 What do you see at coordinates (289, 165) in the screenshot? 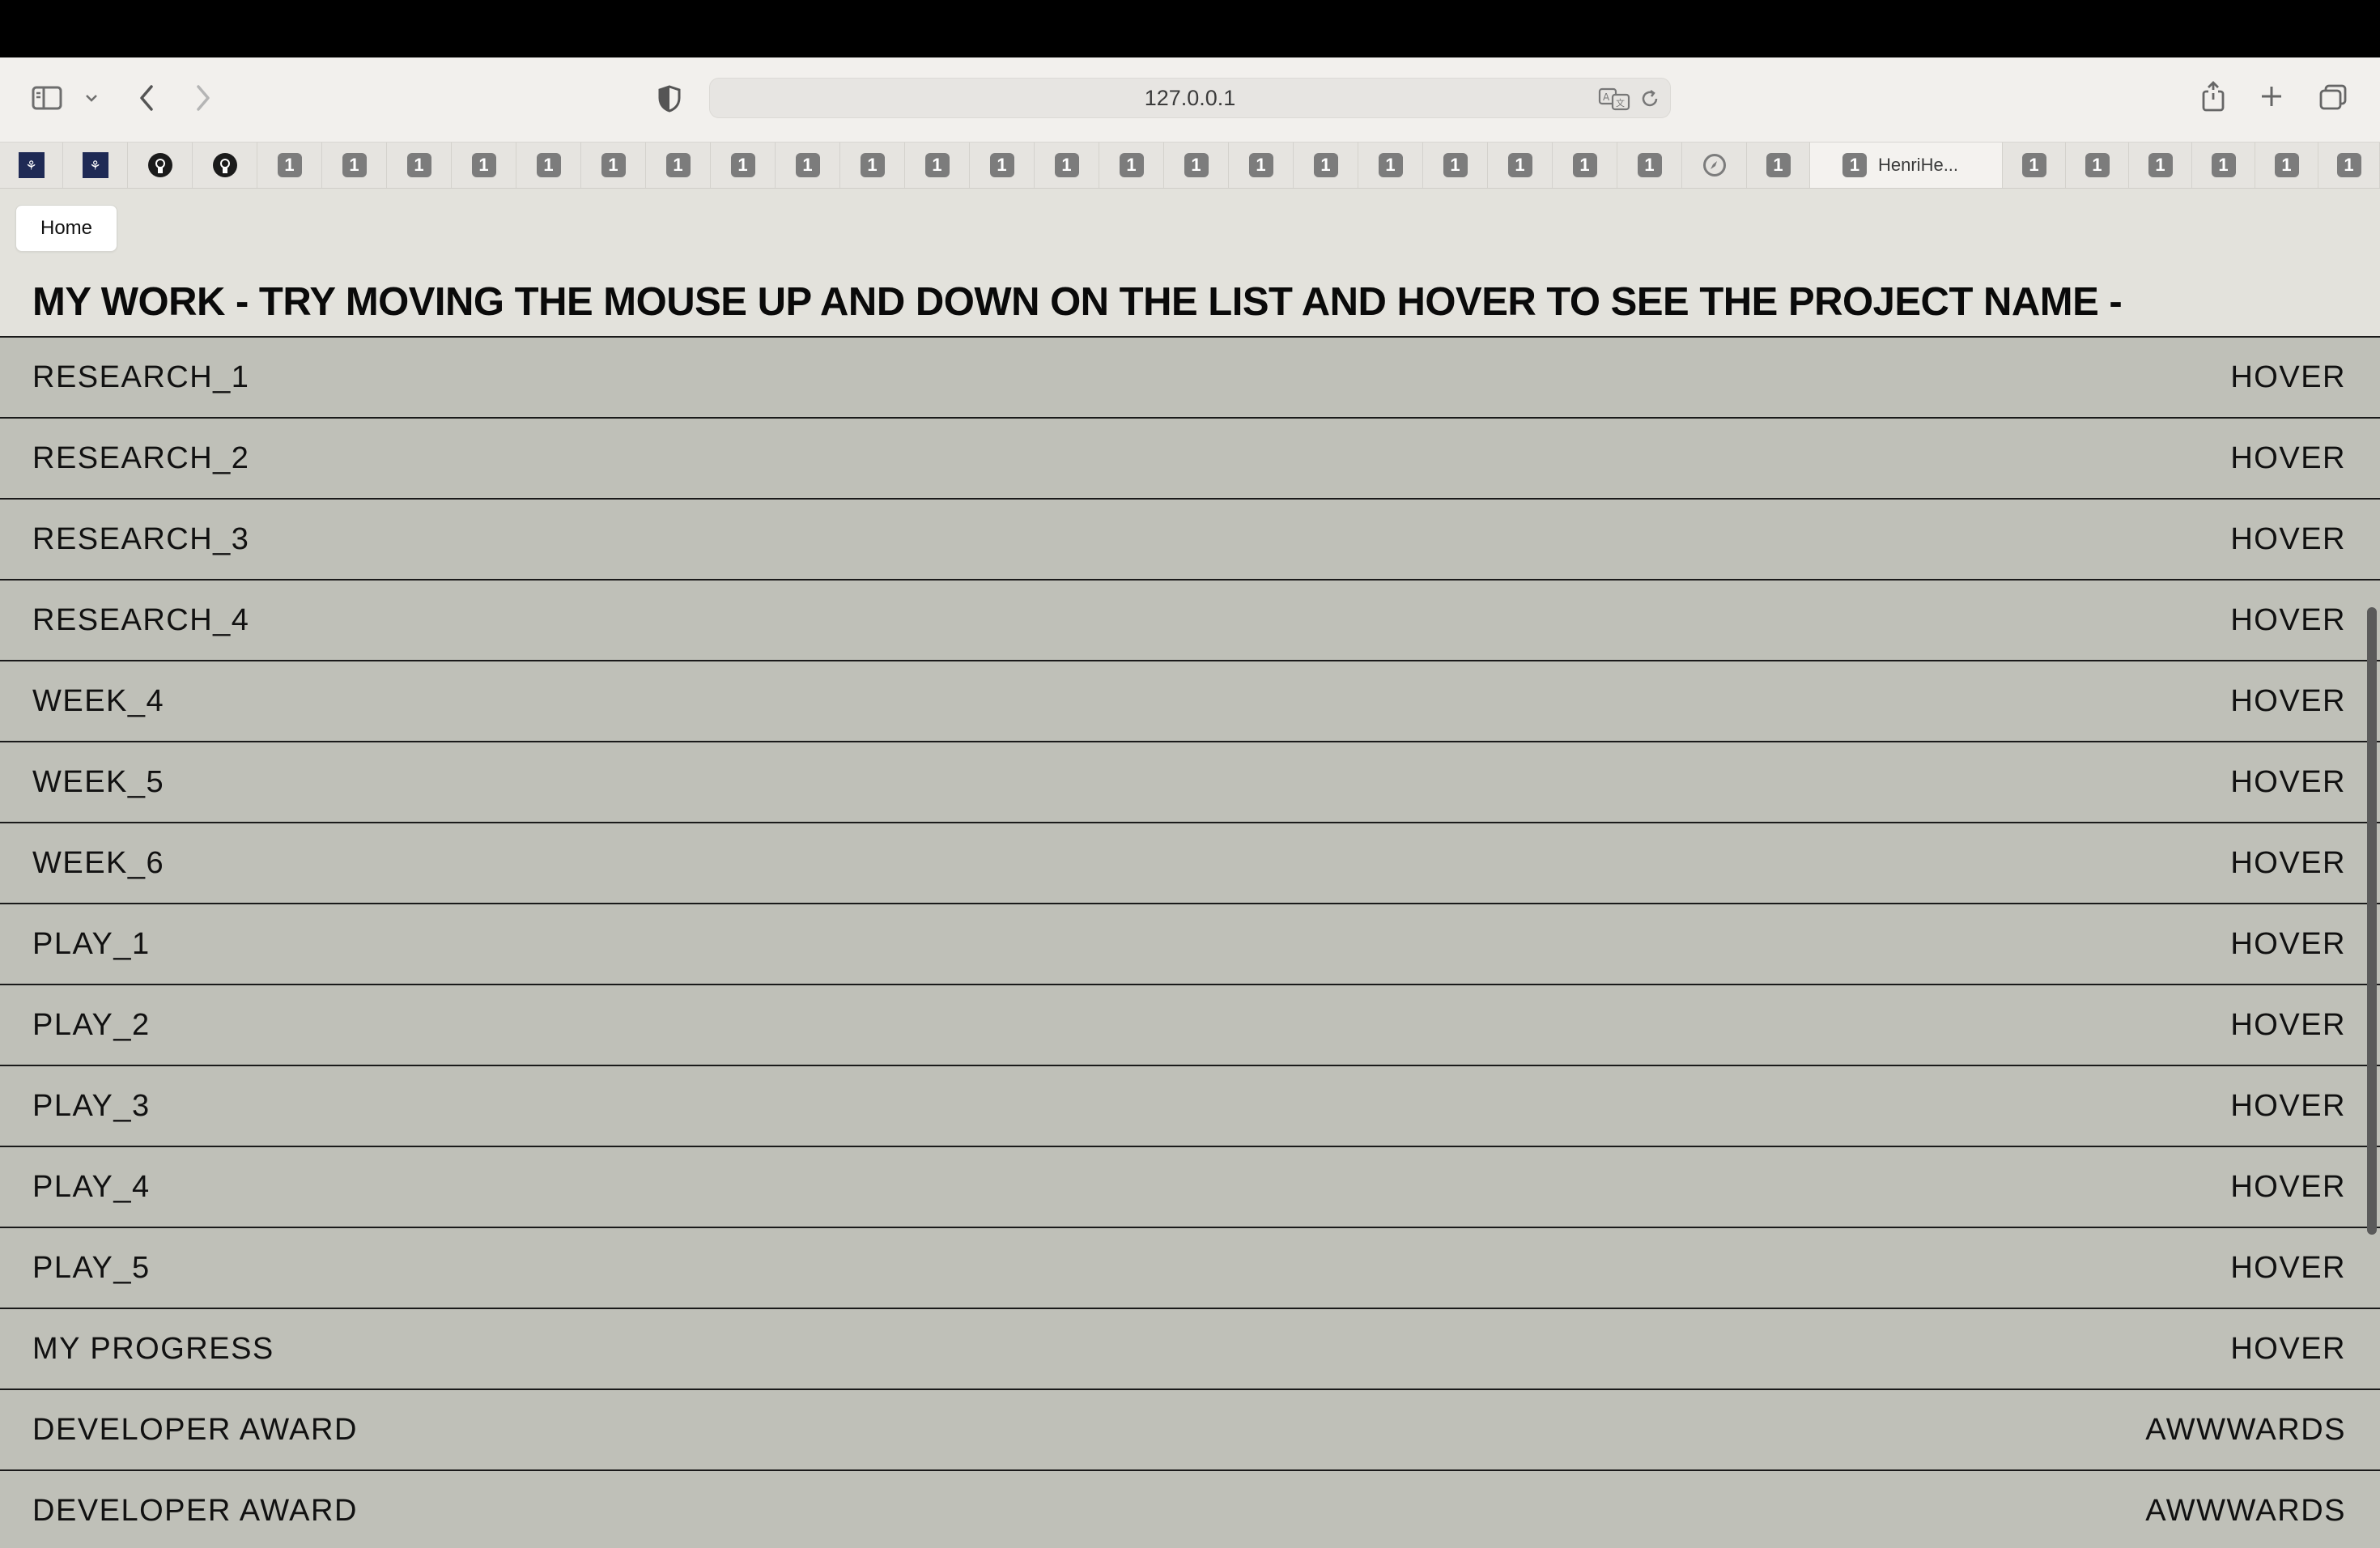
I see `tab-local-1: 1` at bounding box center [289, 165].